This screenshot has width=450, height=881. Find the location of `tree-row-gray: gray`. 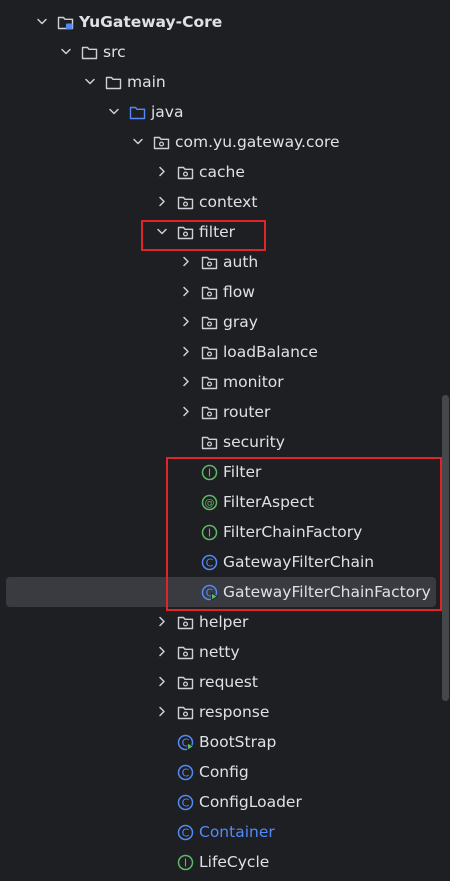

tree-row-gray: gray is located at coordinates (225, 322).